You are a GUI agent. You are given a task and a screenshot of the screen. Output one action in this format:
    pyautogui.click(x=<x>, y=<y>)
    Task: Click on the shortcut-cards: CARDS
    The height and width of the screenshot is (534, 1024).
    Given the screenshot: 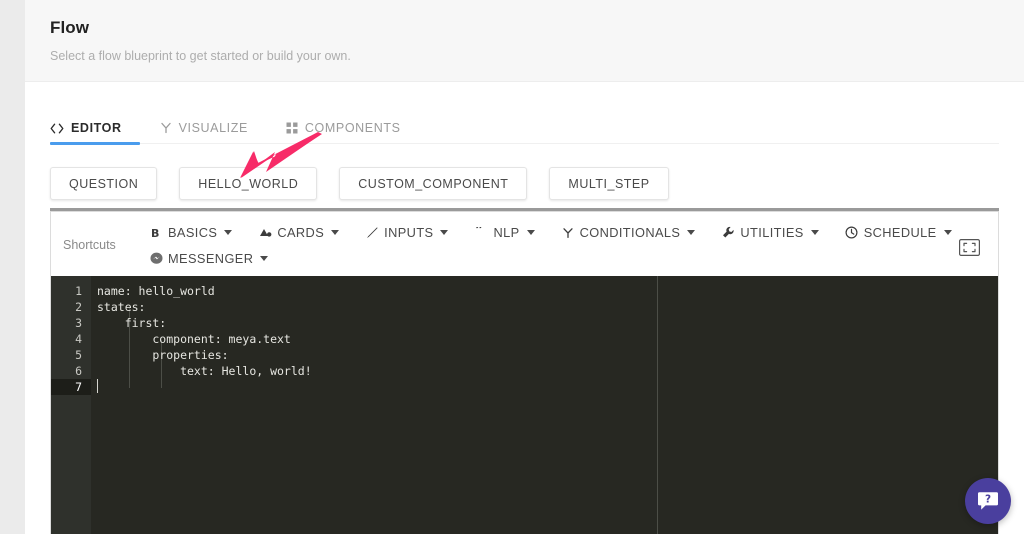 What is the action you would take?
    pyautogui.click(x=299, y=232)
    